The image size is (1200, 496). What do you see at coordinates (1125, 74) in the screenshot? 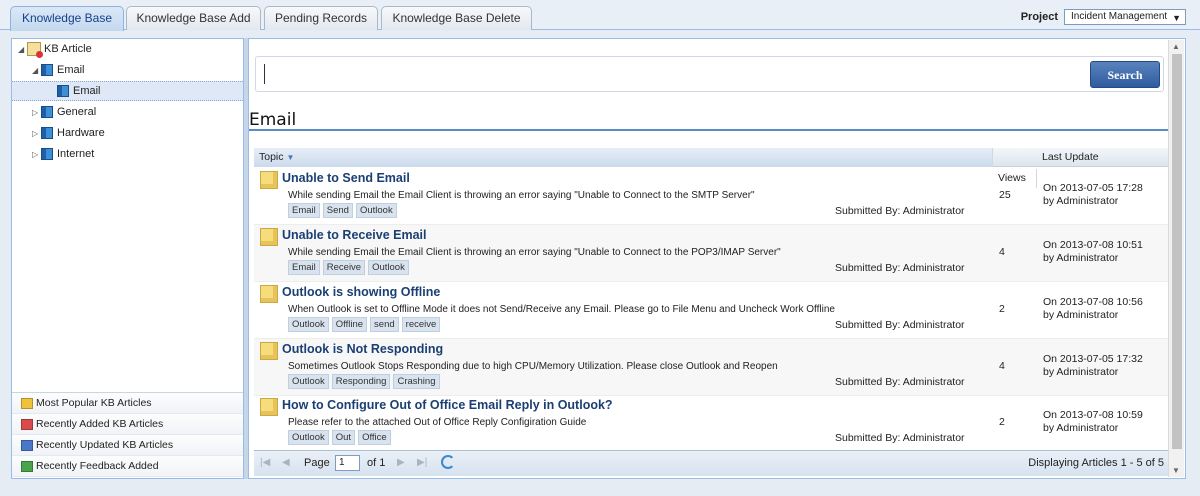
I see `search-button: Search` at bounding box center [1125, 74].